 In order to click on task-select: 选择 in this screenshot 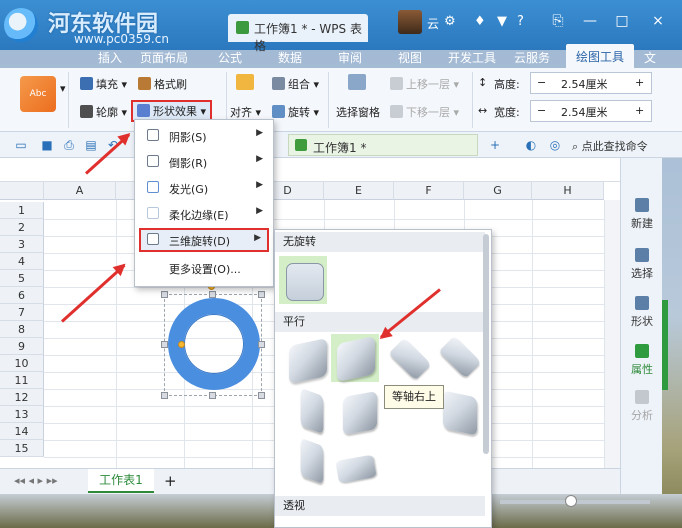, I will do `click(642, 264)`.